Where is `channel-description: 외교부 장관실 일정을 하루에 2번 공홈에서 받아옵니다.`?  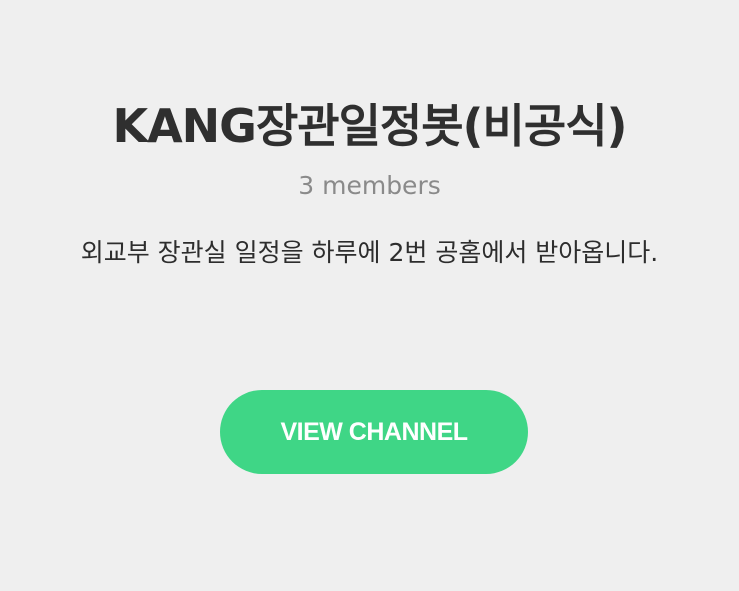 channel-description: 외교부 장관실 일정을 하루에 2번 공홈에서 받아옵니다. is located at coordinates (369, 252).